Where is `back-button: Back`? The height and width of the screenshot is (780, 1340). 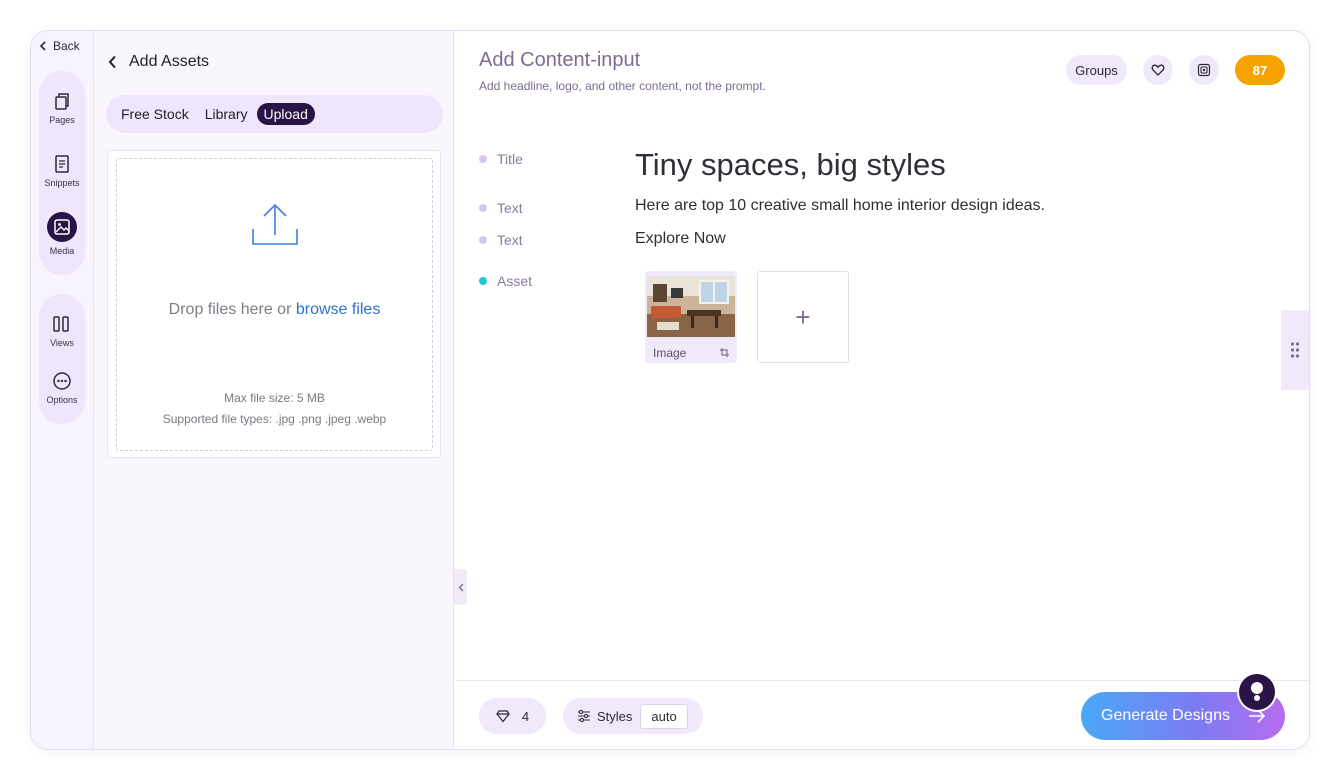
back-button: Back is located at coordinates (59, 46).